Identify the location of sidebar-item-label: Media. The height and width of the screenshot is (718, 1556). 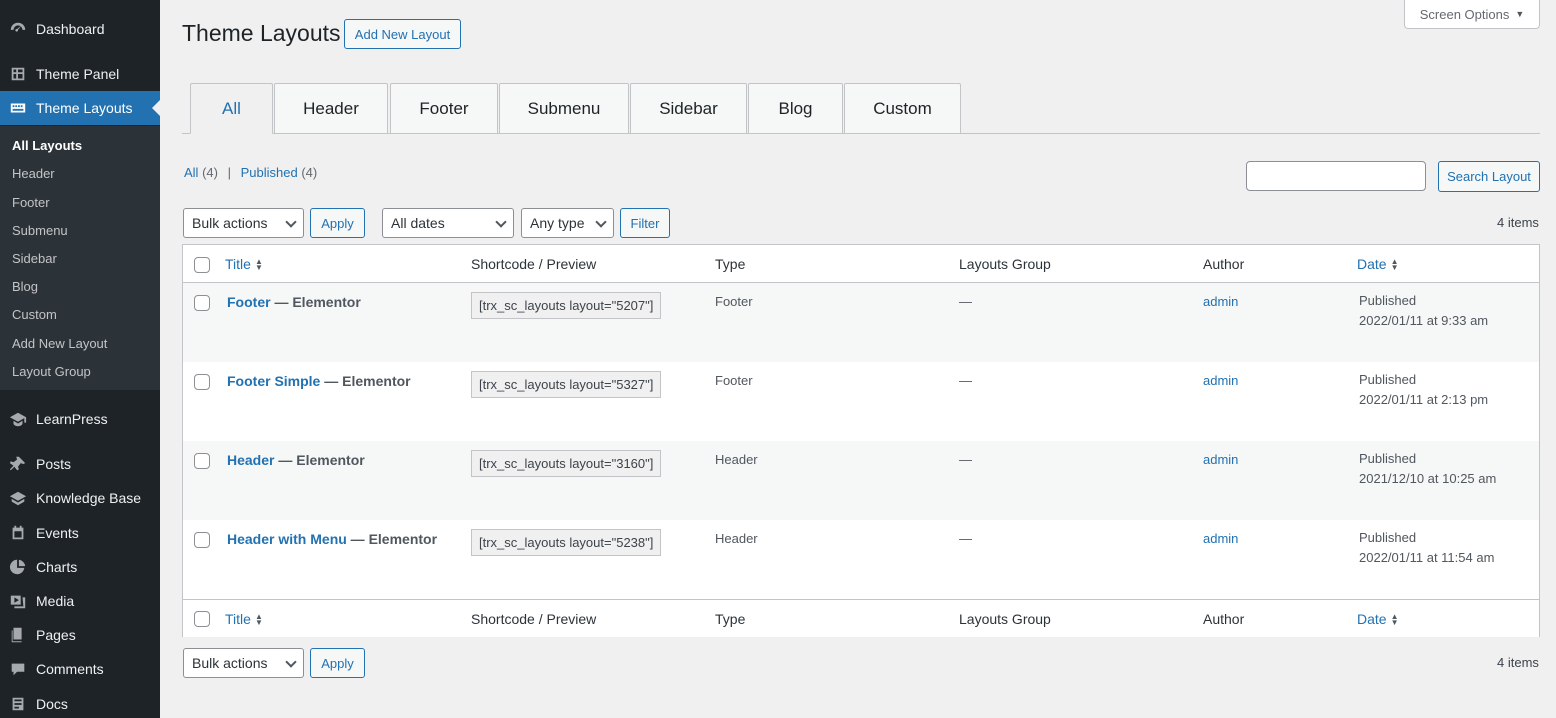
(55, 601).